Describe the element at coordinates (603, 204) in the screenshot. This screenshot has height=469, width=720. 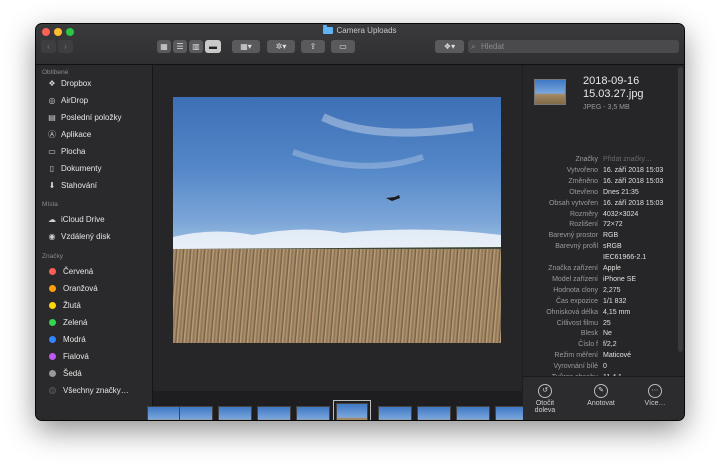
I see `metadata-row: Obsah vytvořen 16. září 2018 15:03` at that location.